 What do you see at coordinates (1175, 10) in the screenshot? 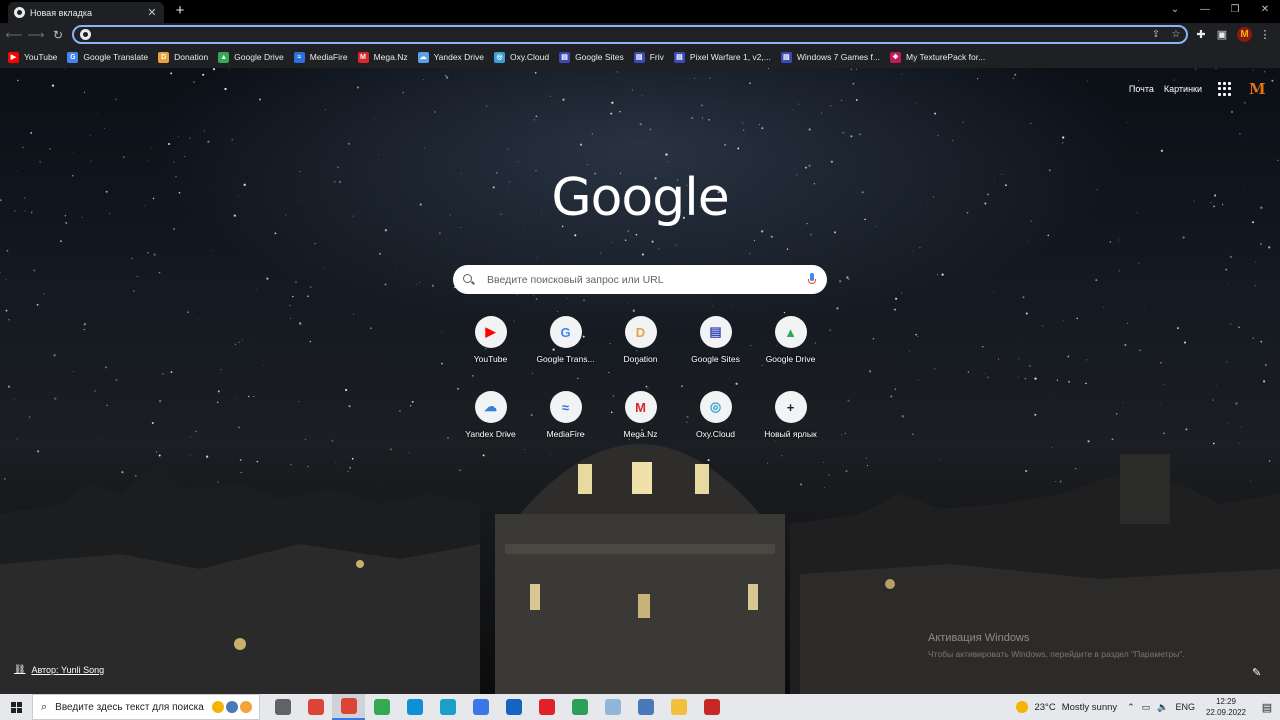
I see `tab-search-icon: ⌄` at bounding box center [1175, 10].